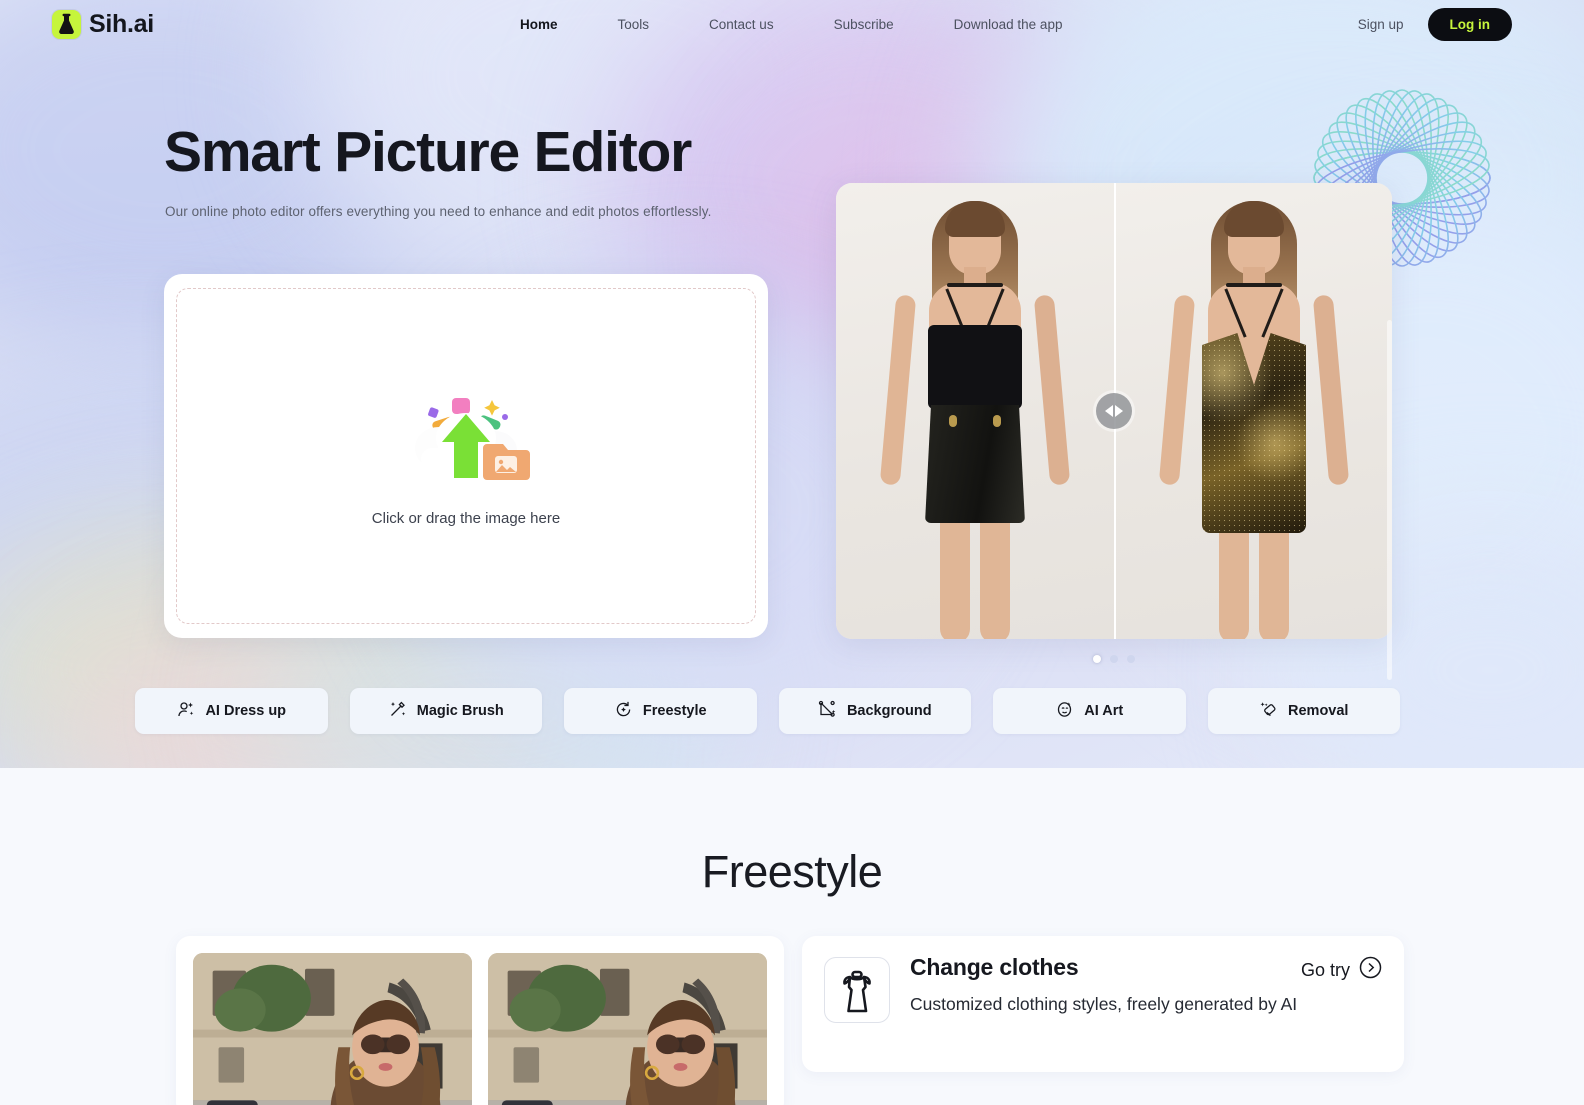  Describe the element at coordinates (864, 24) in the screenshot. I see `nav-item-subscribe: Subscribe` at that location.